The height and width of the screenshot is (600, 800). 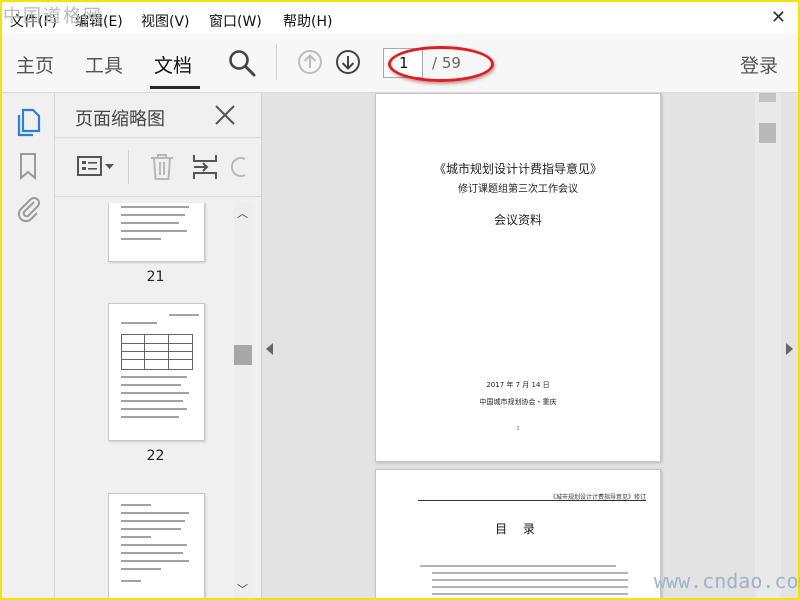 What do you see at coordinates (517, 169) in the screenshot?
I see `doc-title-line1: 《城市规划设计计费指导意见》` at bounding box center [517, 169].